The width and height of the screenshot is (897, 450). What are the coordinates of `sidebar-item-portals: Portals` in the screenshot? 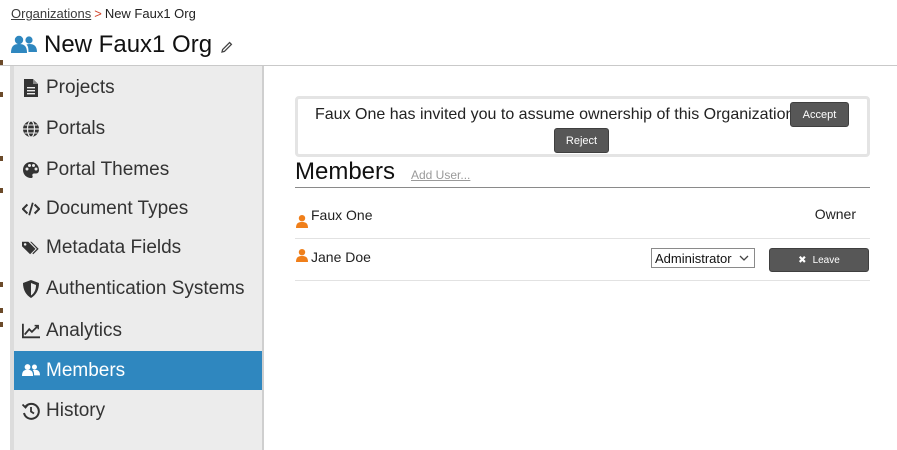 It's located at (138, 128).